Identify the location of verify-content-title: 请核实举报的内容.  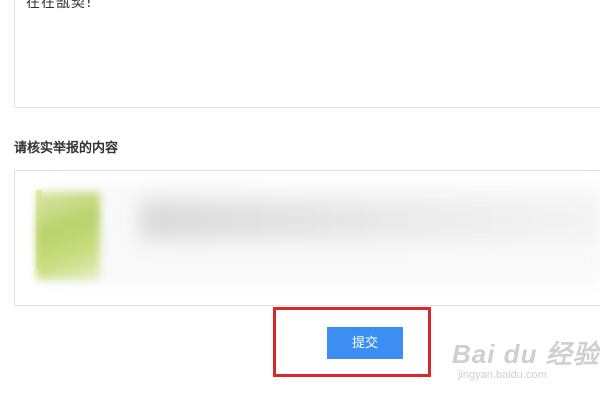
(66, 148).